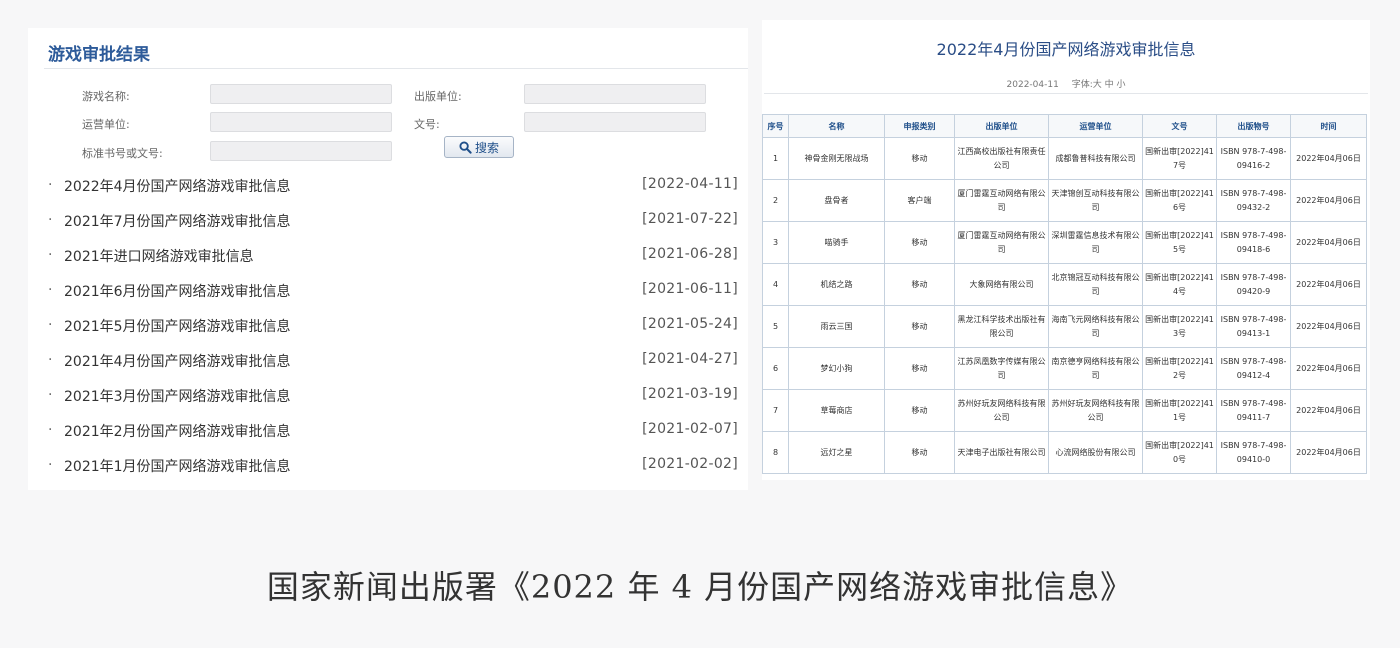  I want to click on cell-publisher: 黑龙江科学技术出版社有限公司, so click(1001, 326).